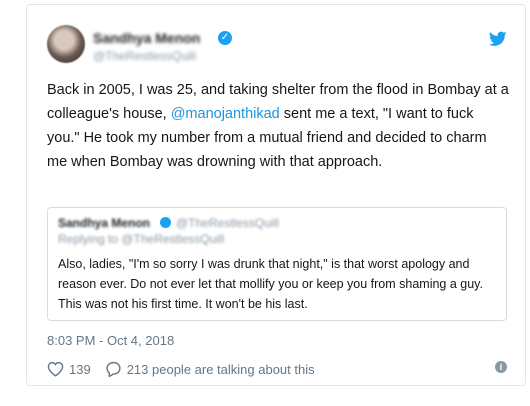 The width and height of the screenshot is (530, 406). Describe the element at coordinates (110, 340) in the screenshot. I see `tweet-timestamp: 8:03 PM - Oct 4, 2018` at that location.